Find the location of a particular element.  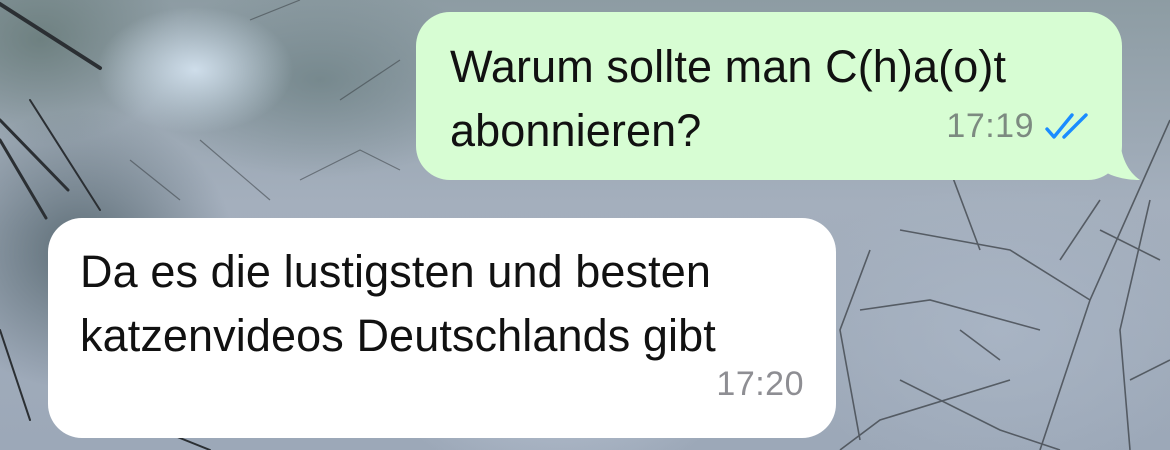

double-check-read-icon is located at coordinates (1066, 126).